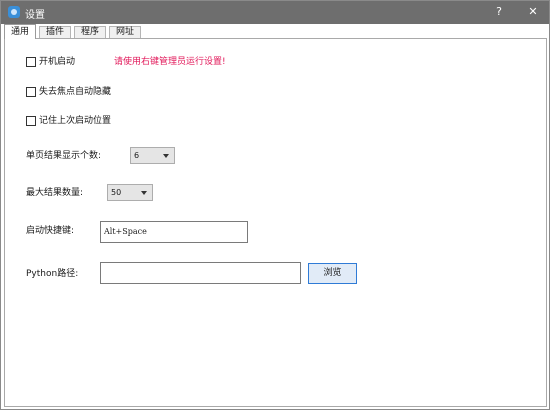 The height and width of the screenshot is (410, 550). I want to click on tab-websites: 网址, so click(125, 32).